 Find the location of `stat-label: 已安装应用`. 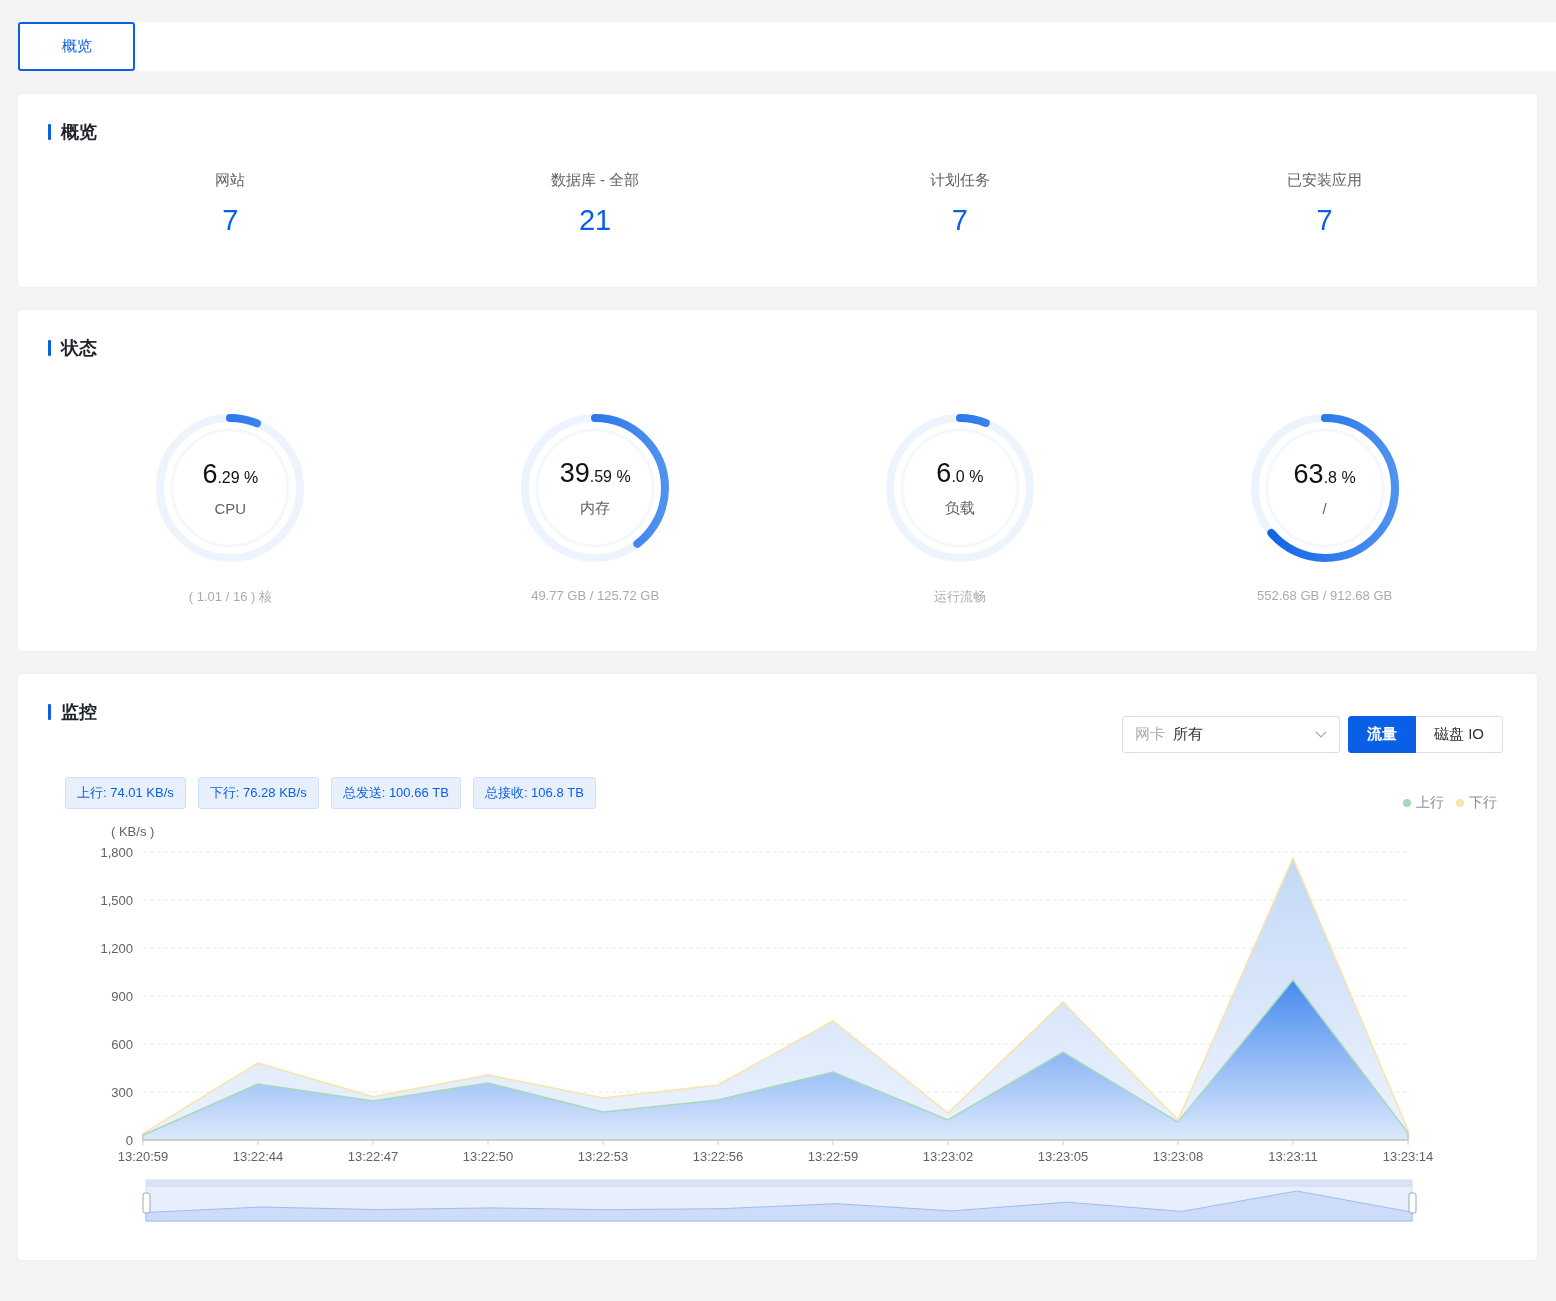

stat-label: 已安装应用 is located at coordinates (1325, 180).